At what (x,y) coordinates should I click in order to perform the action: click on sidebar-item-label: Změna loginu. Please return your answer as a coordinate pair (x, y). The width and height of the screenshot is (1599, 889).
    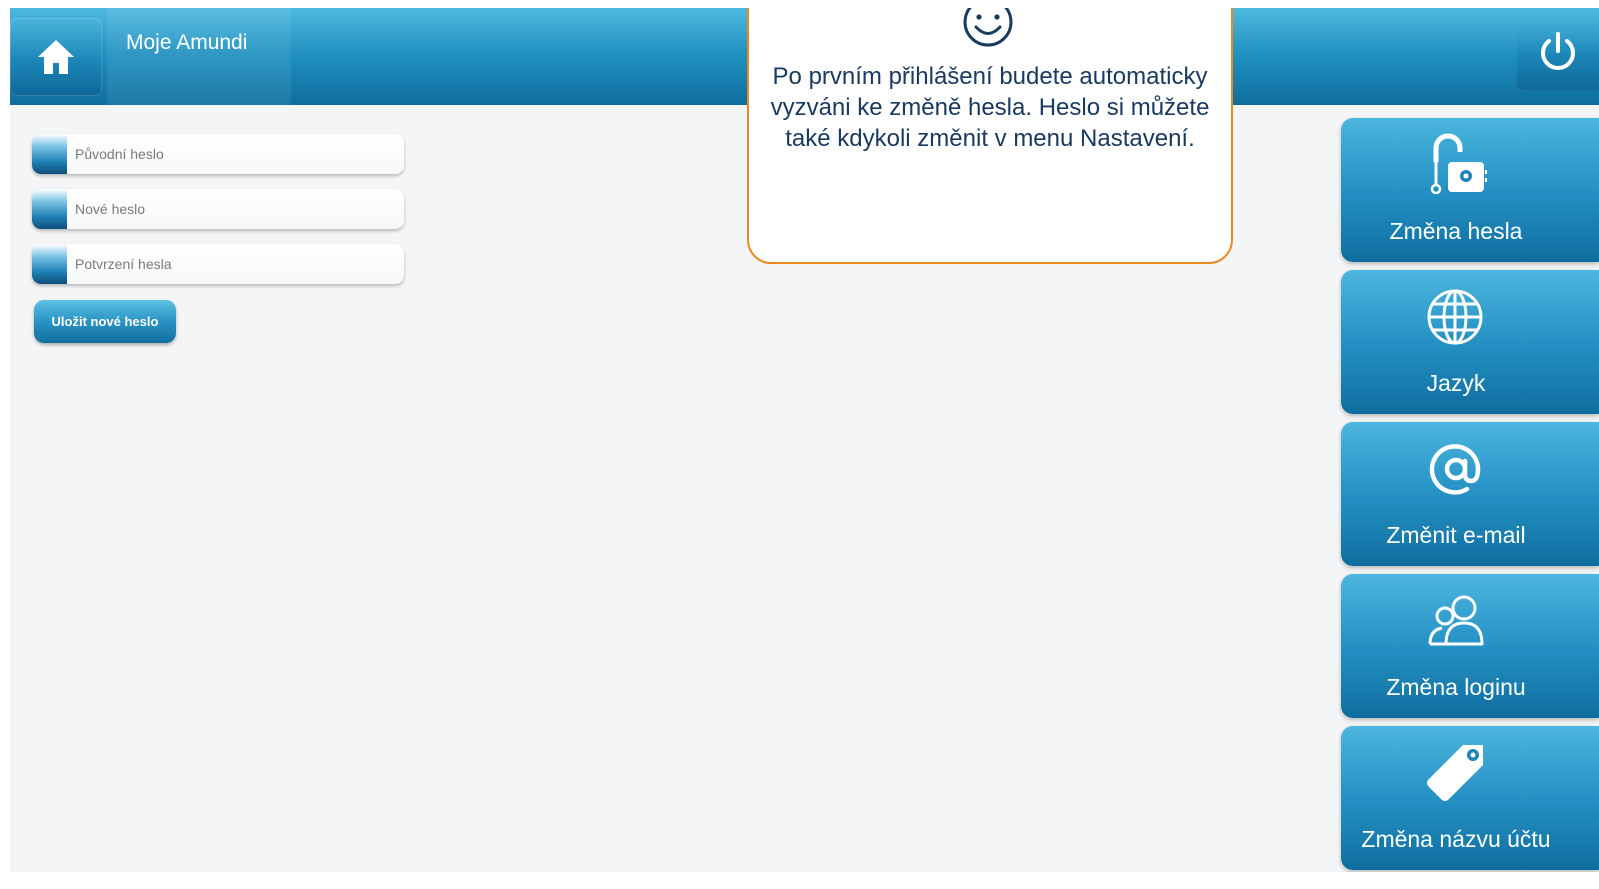
    Looking at the image, I should click on (1456, 687).